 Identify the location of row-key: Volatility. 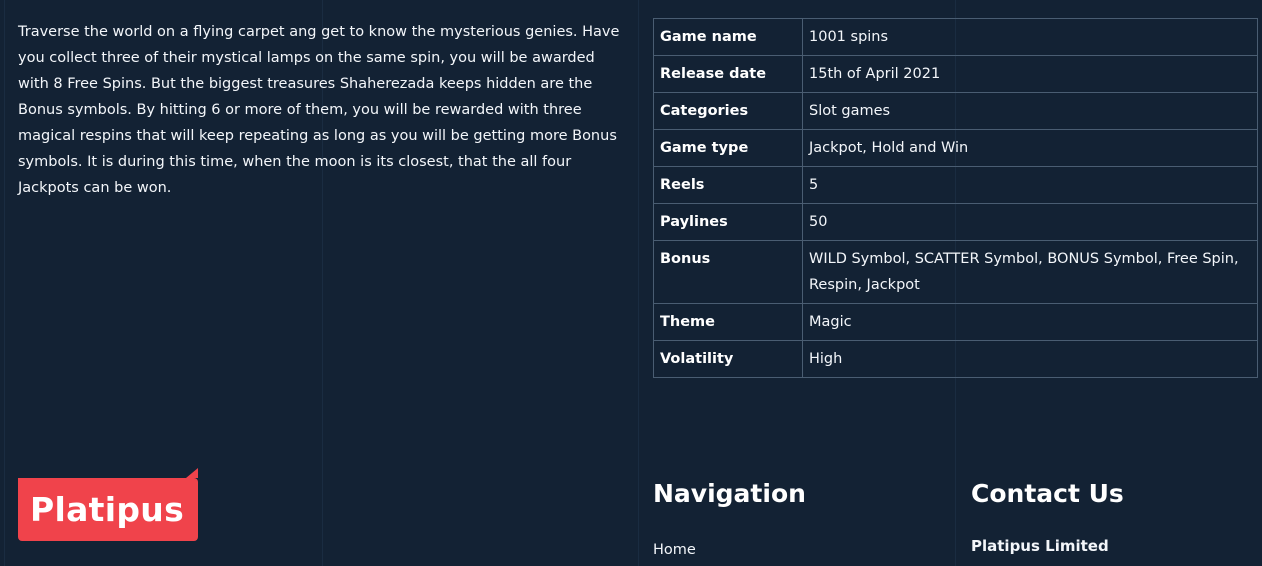
(728, 359).